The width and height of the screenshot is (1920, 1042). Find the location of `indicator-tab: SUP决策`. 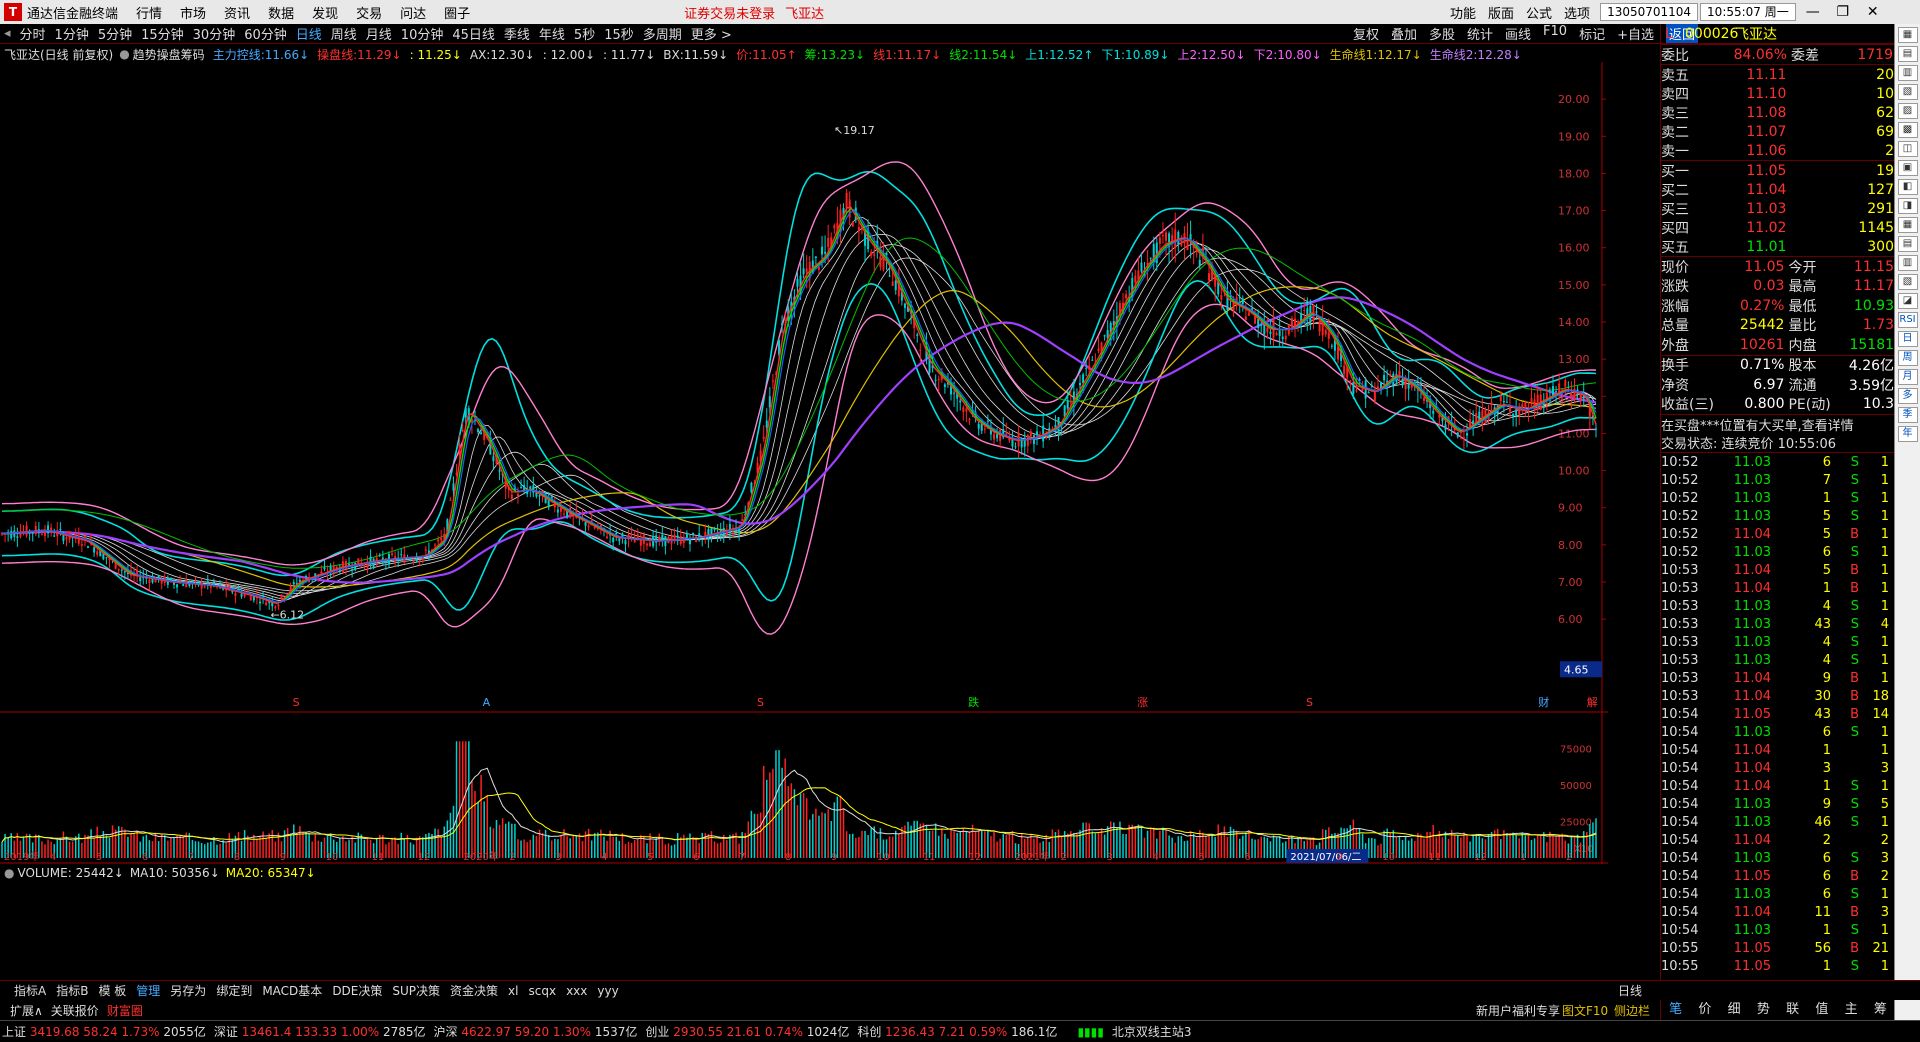

indicator-tab: SUP决策 is located at coordinates (416, 990).